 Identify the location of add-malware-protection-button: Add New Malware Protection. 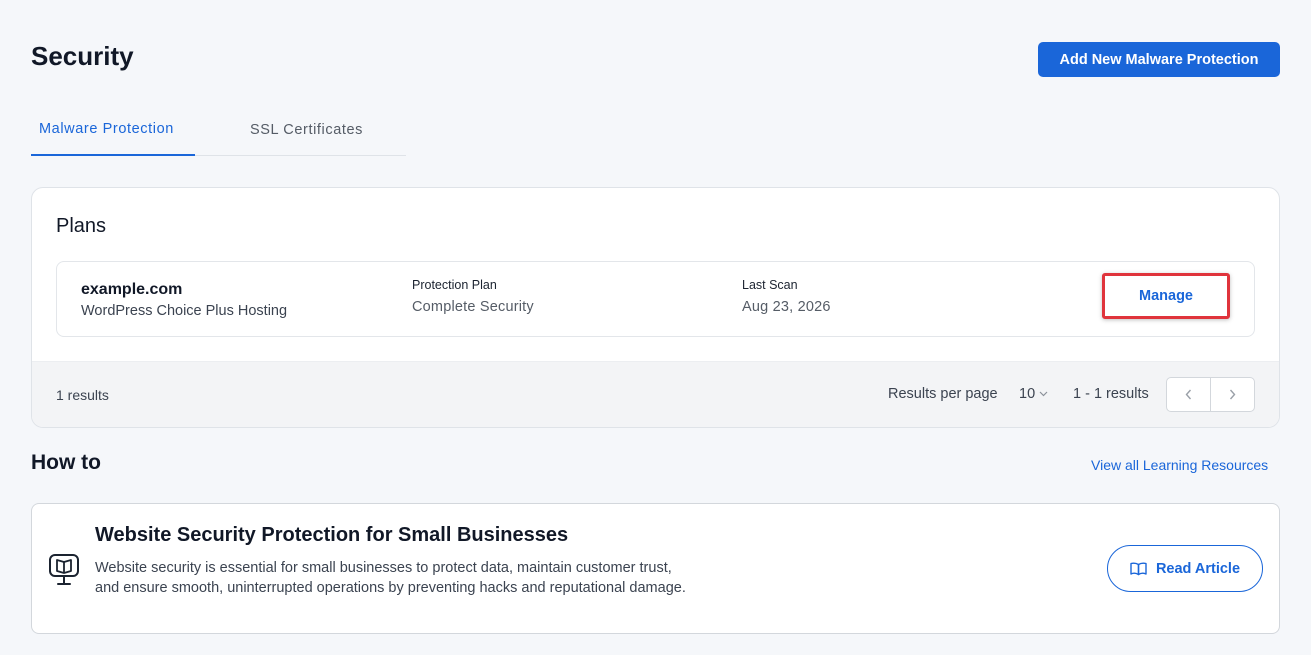
(1159, 59).